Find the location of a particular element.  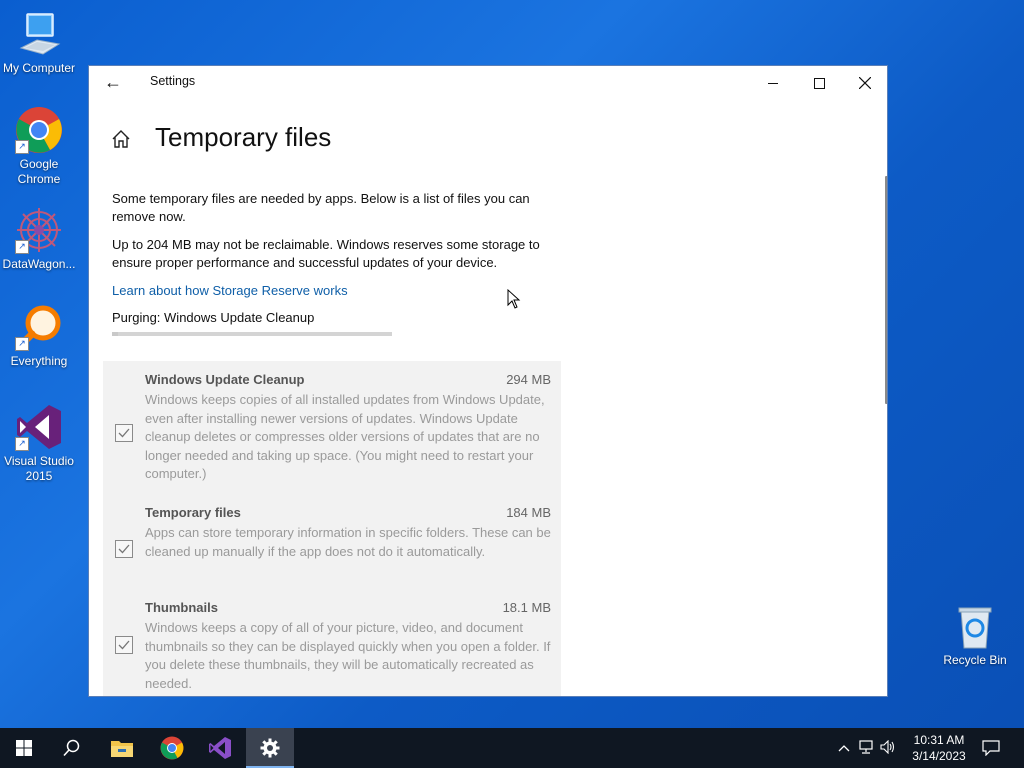

desktop-icon-google-chrome: ↗ Google Chrome is located at coordinates (39, 146).